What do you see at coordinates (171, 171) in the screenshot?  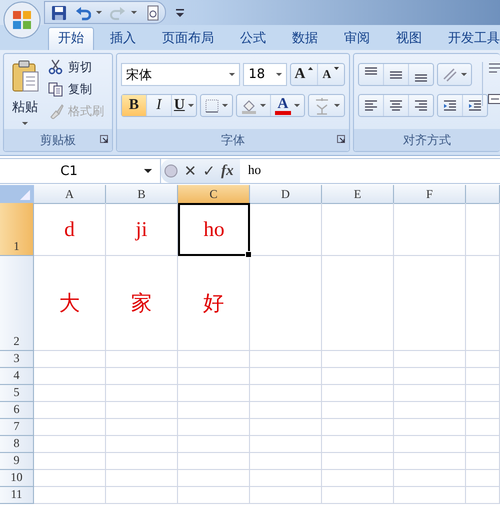 I see `round-handle-icon` at bounding box center [171, 171].